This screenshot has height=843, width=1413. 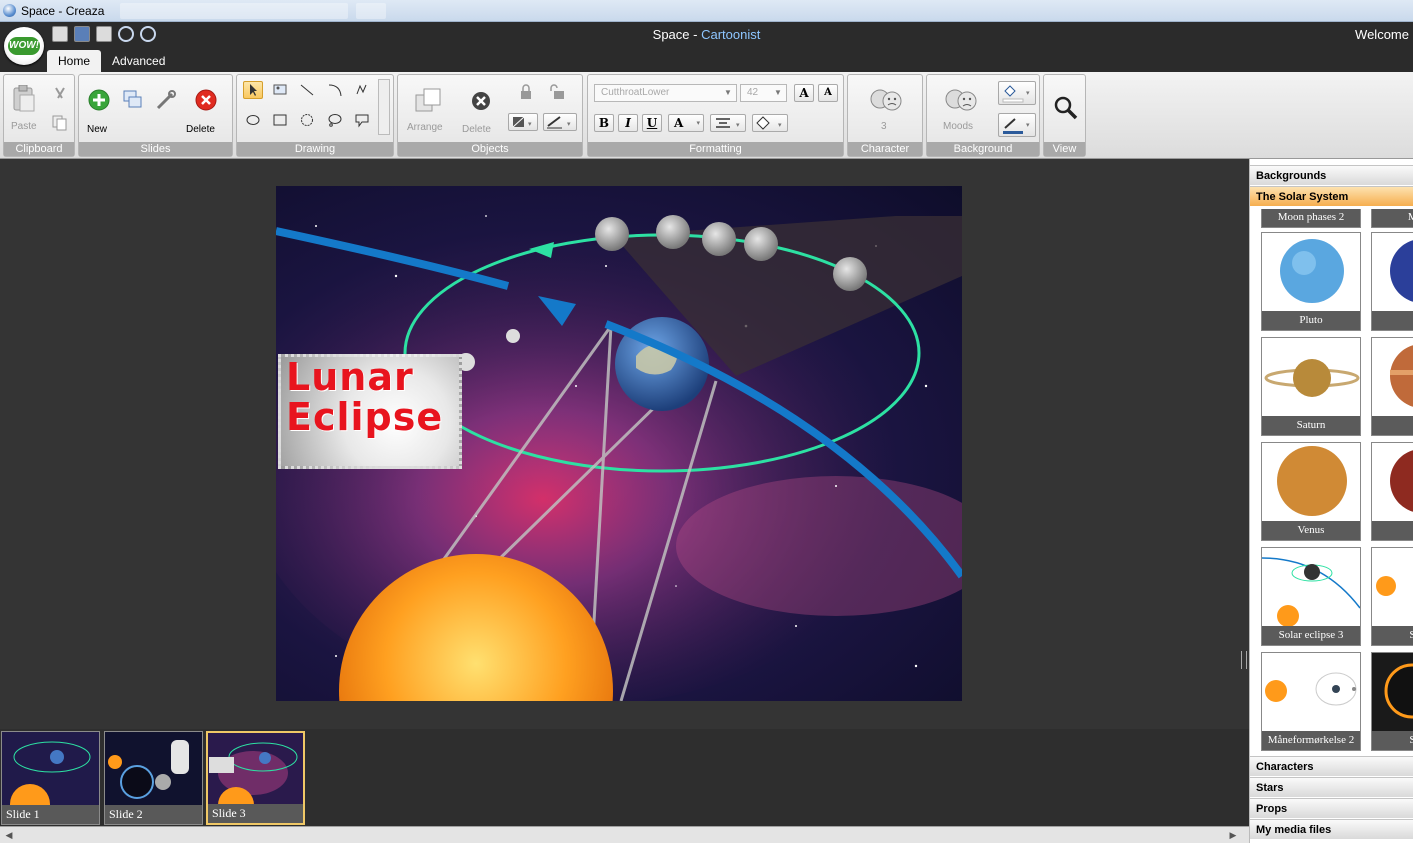 What do you see at coordinates (335, 120) in the screenshot?
I see `thought-bubble-tool` at bounding box center [335, 120].